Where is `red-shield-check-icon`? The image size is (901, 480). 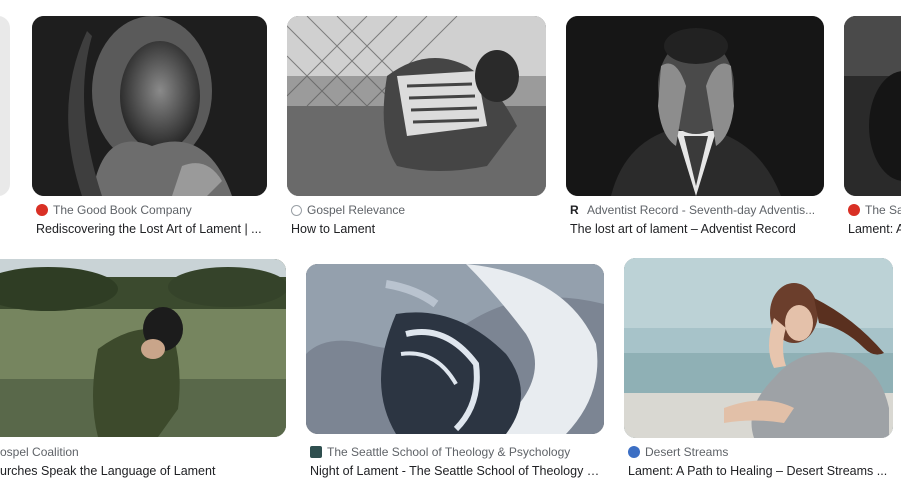 red-shield-check-icon is located at coordinates (42, 210).